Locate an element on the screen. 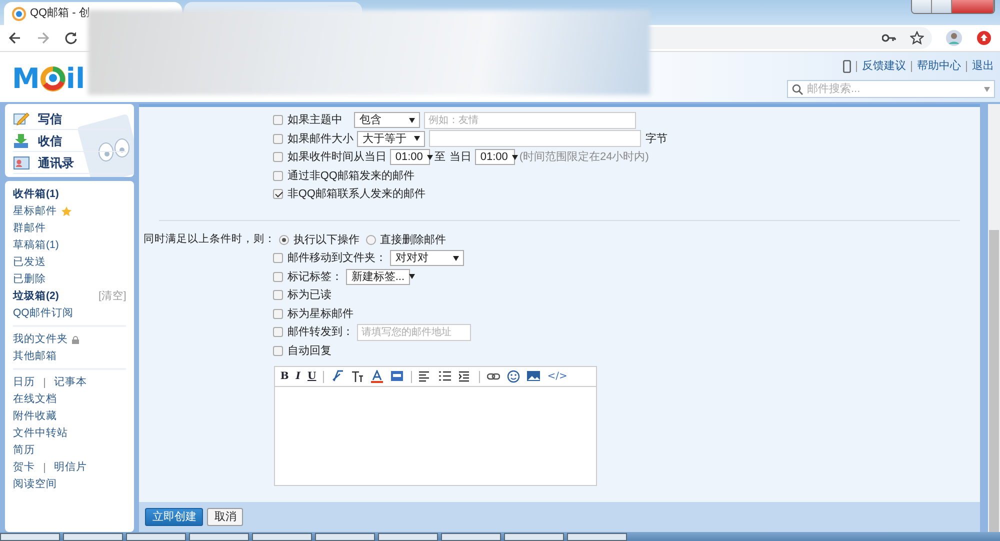  star-icon is located at coordinates (917, 38).